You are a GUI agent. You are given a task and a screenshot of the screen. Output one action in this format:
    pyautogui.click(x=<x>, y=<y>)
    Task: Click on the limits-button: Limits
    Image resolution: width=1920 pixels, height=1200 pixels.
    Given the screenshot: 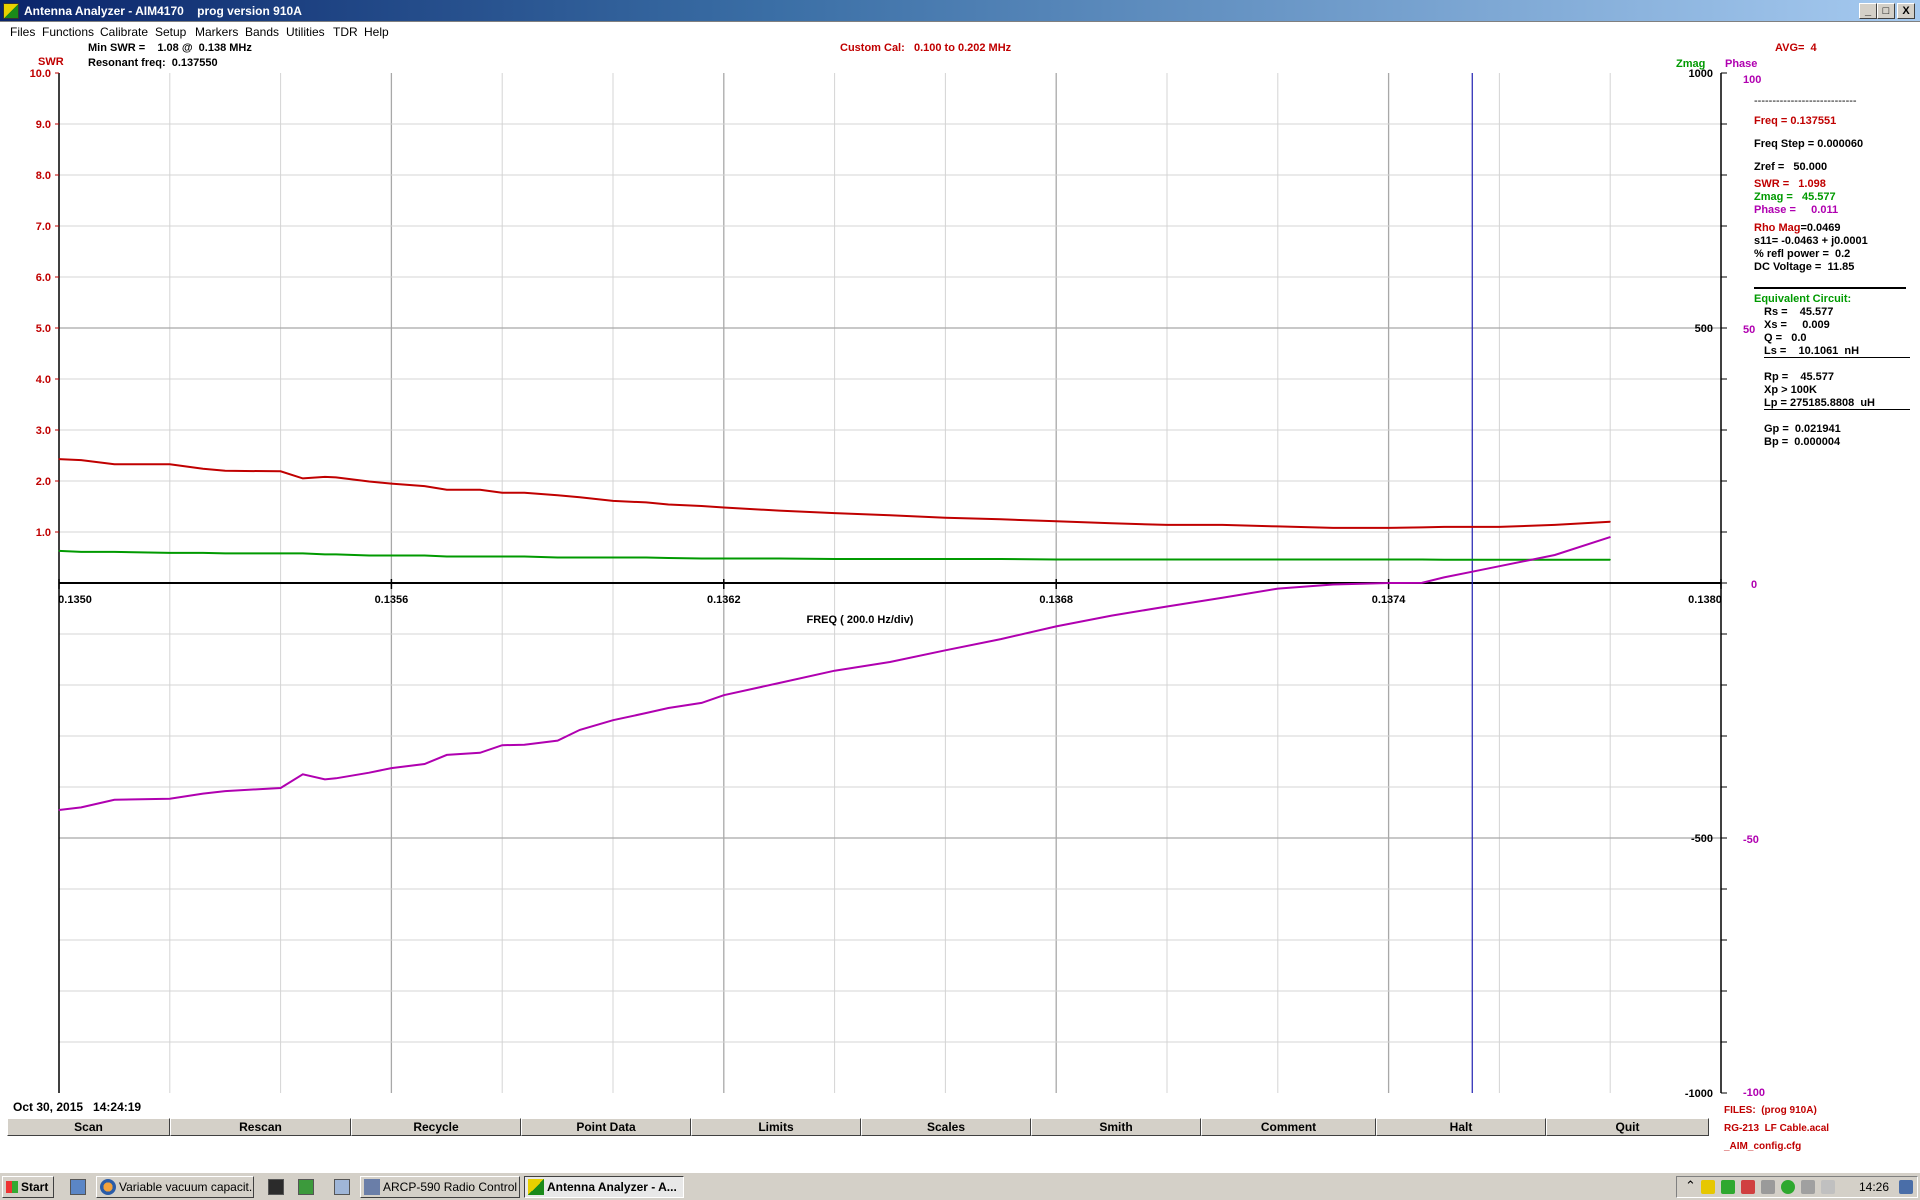 What is the action you would take?
    pyautogui.click(x=776, y=1127)
    